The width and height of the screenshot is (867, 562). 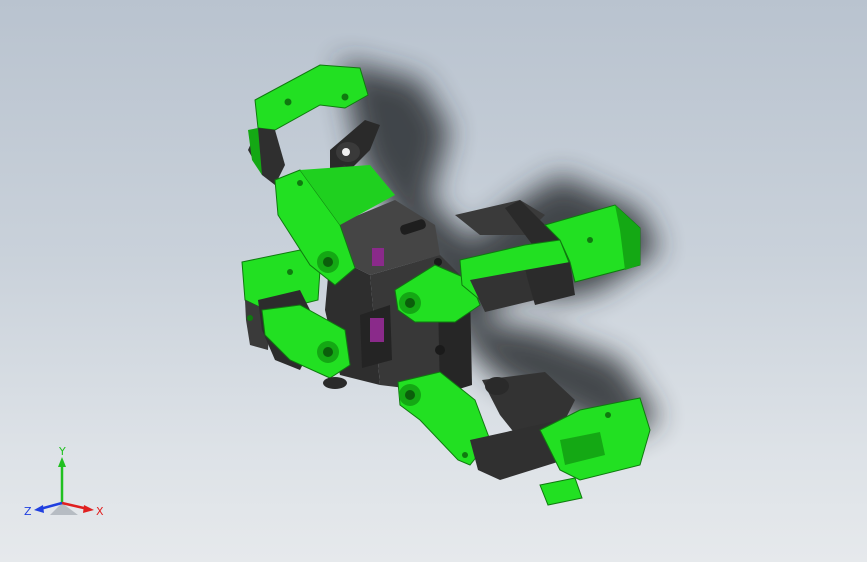 I want to click on servo-connector, so click(x=377, y=330).